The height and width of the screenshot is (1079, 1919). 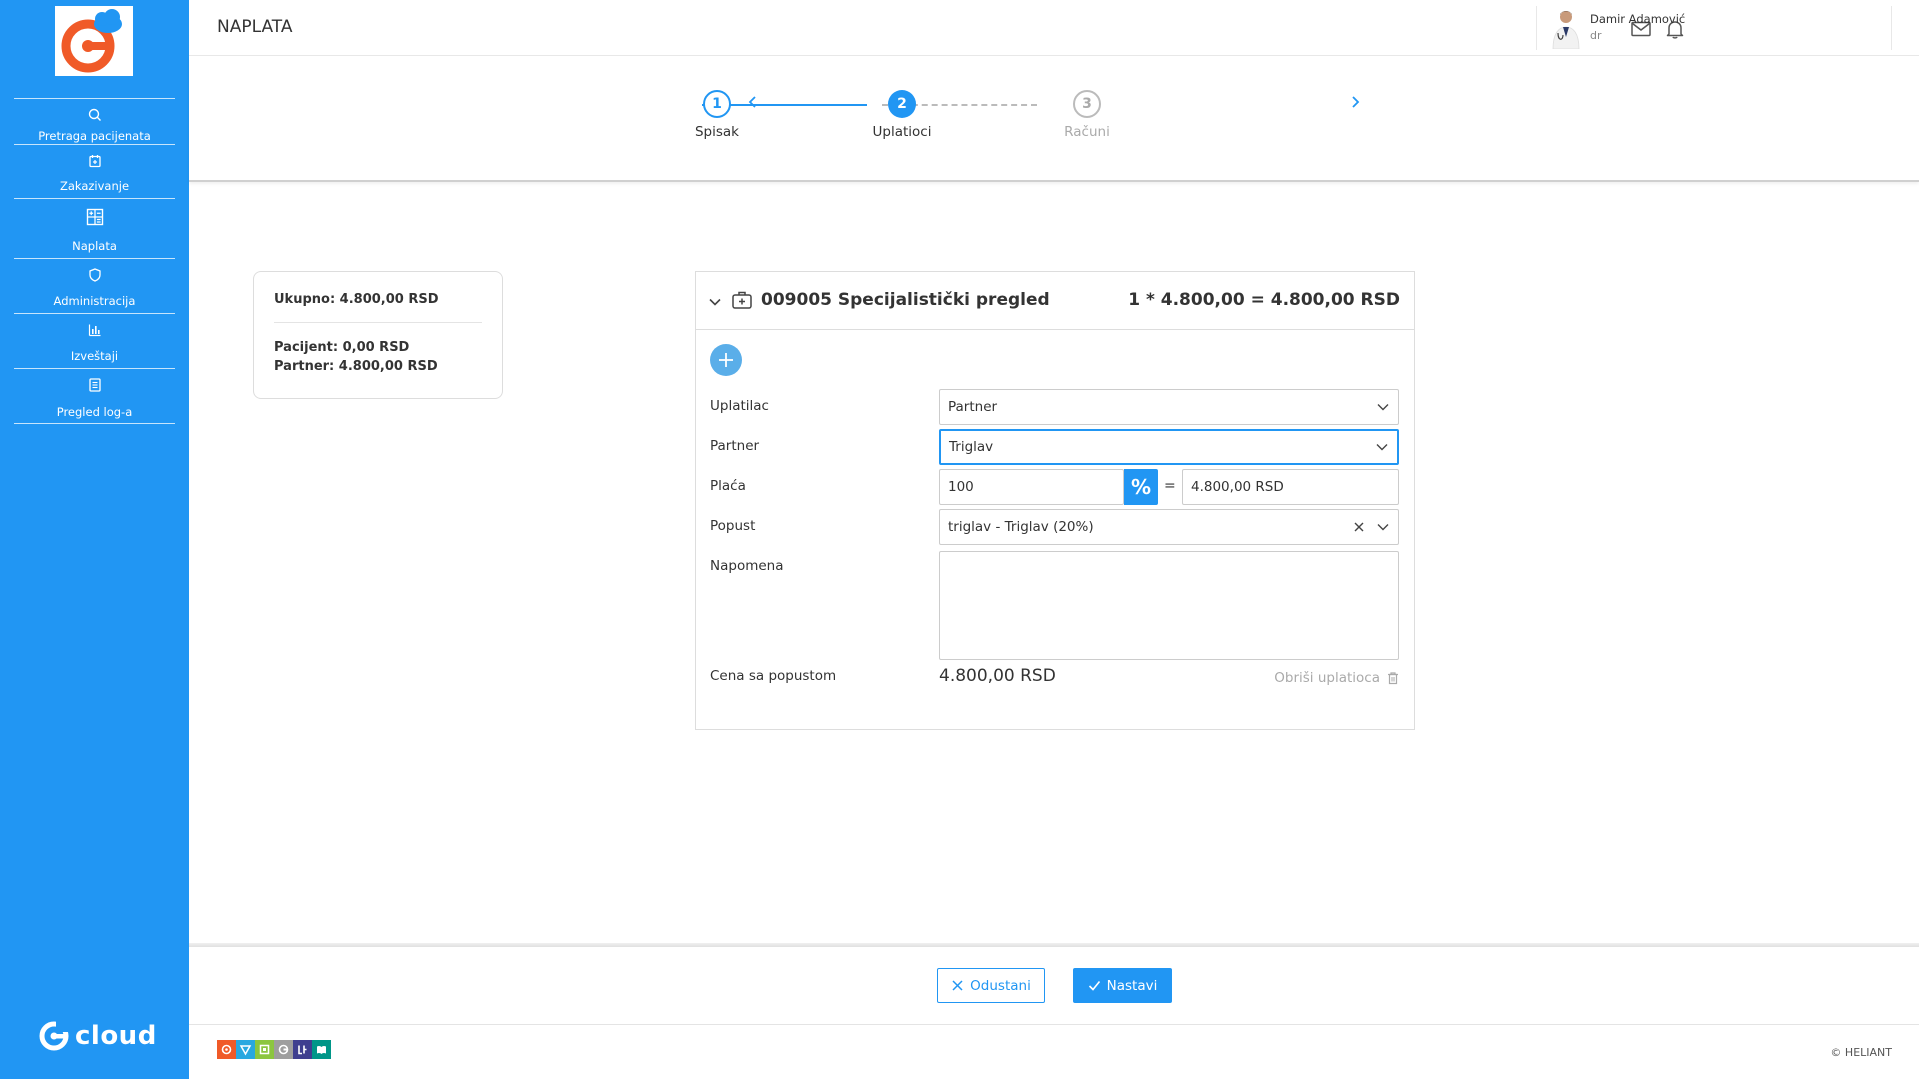 I want to click on pays-percent-input: 100, so click(x=1031, y=487).